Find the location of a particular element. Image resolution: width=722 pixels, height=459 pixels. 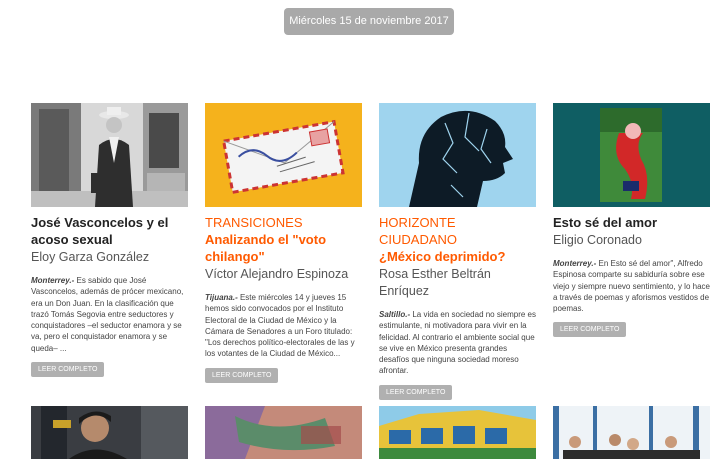

article-author: Rosa Esther Beltrán Enríquez is located at coordinates (435, 282).